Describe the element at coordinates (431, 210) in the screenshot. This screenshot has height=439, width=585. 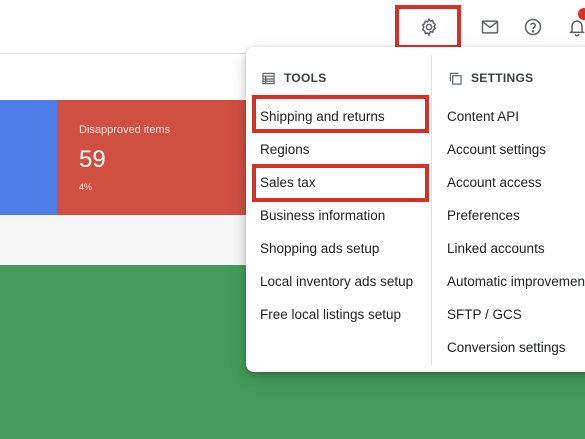
I see `menu-divider` at that location.